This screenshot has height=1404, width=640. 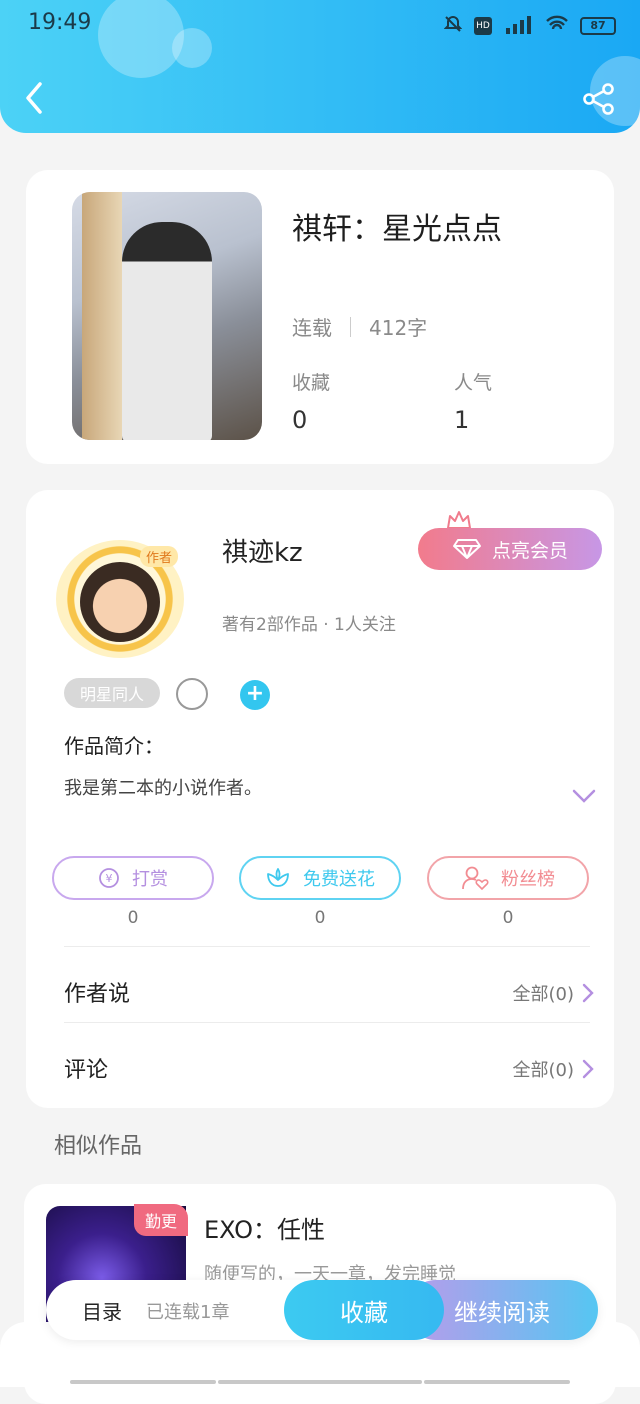 I want to click on crown-icon, so click(x=459, y=520).